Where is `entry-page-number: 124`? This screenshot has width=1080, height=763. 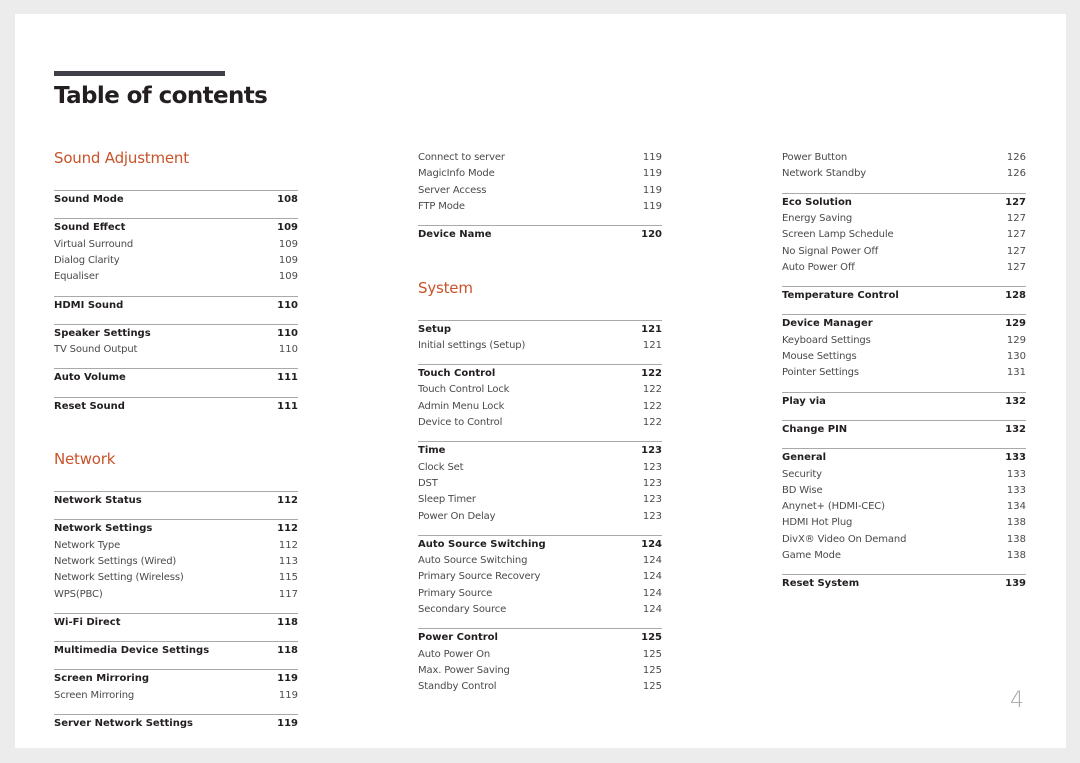 entry-page-number: 124 is located at coordinates (652, 577).